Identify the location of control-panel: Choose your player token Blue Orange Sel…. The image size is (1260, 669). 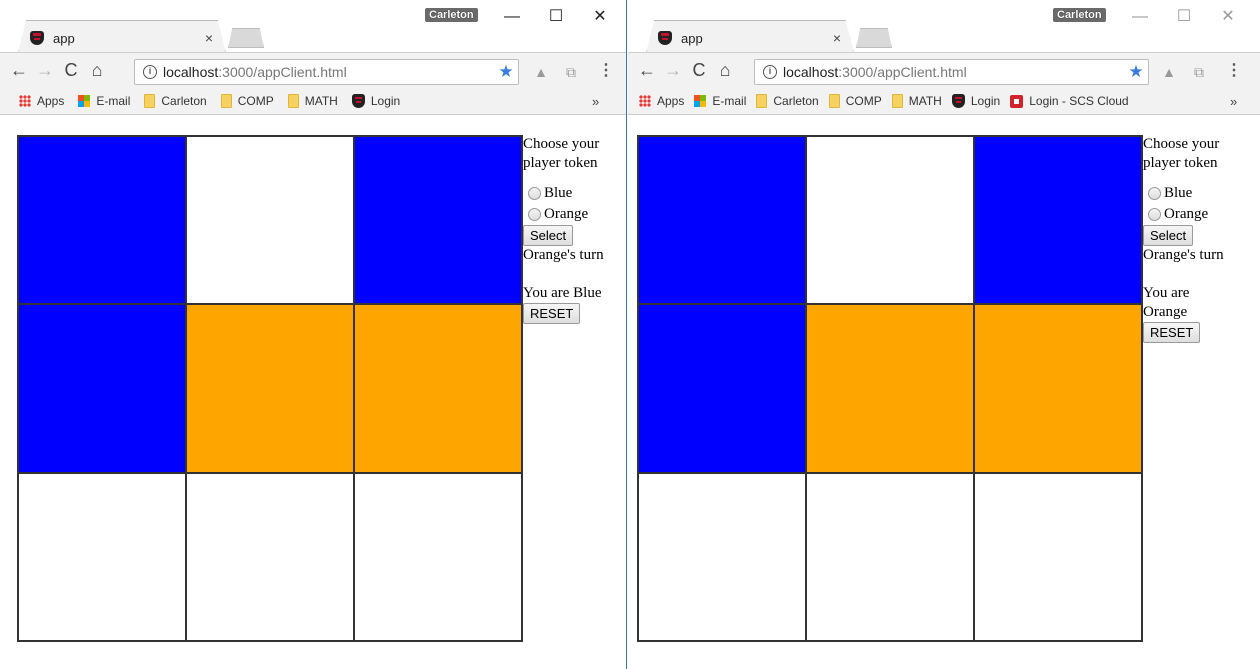
(573, 229).